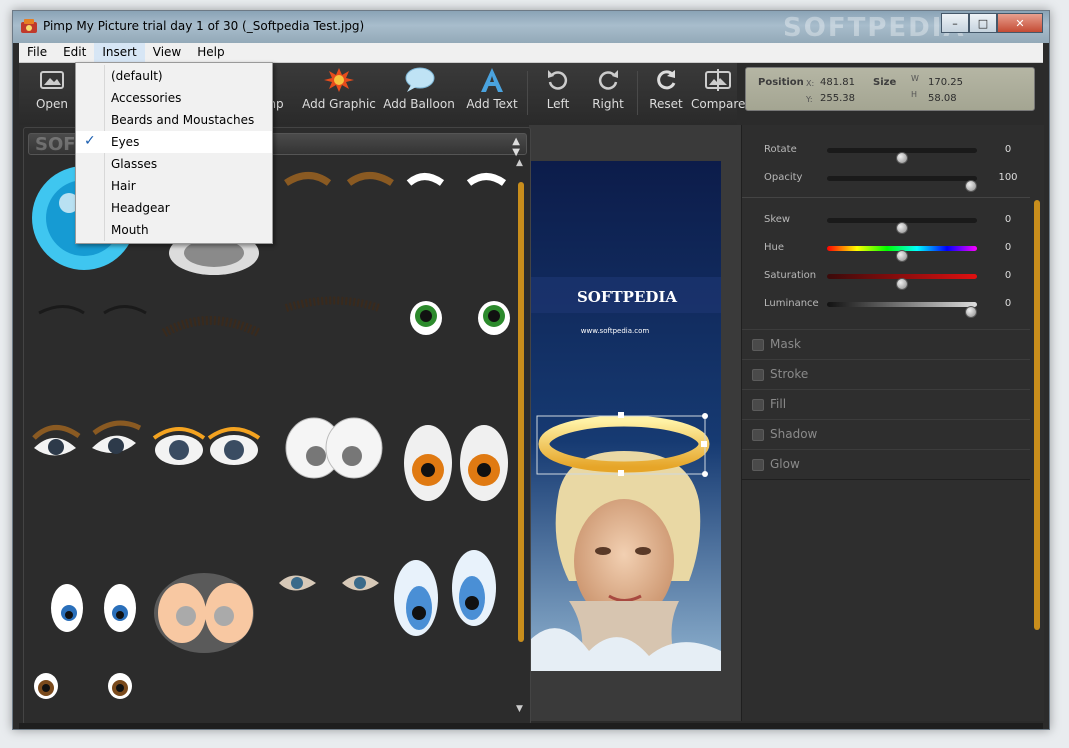  What do you see at coordinates (886, 464) in the screenshot?
I see `section-glow: Glow` at bounding box center [886, 464].